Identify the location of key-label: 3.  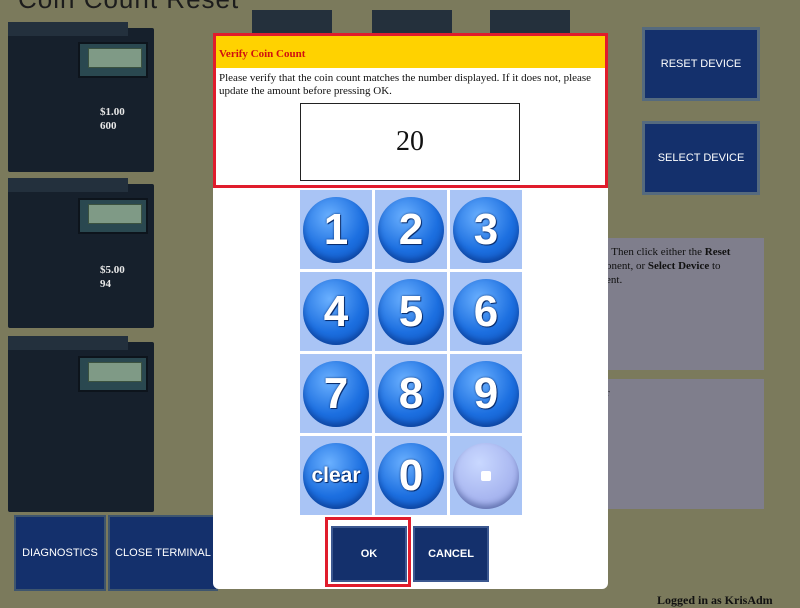
(486, 229).